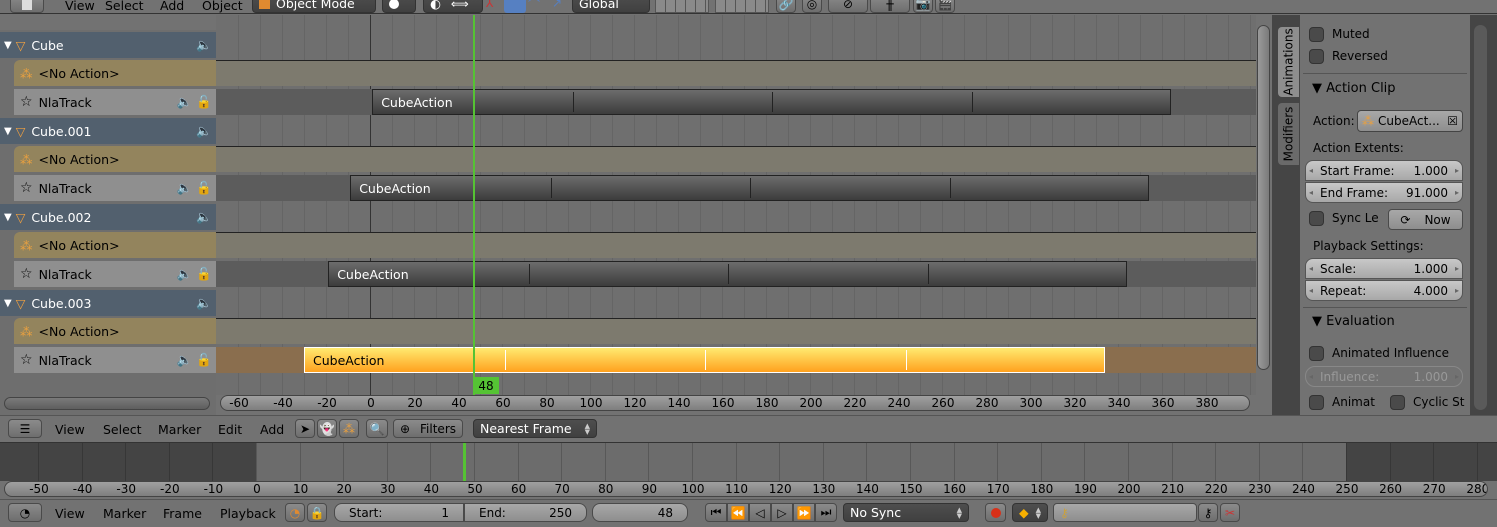  I want to click on proportional-edit-icon: ◎, so click(812, 6).